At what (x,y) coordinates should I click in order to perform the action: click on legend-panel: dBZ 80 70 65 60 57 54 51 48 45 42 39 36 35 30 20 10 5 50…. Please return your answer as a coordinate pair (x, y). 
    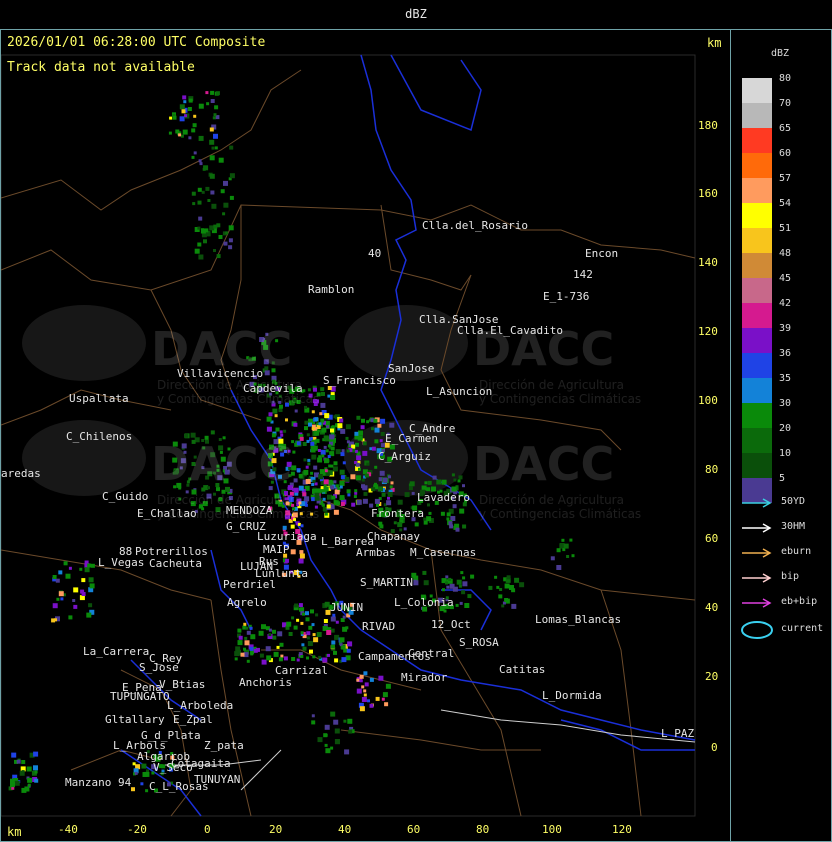
    Looking at the image, I should click on (781, 435).